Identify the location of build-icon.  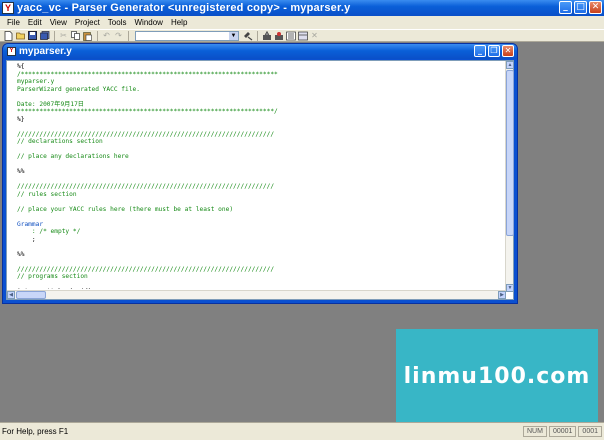
(266, 35).